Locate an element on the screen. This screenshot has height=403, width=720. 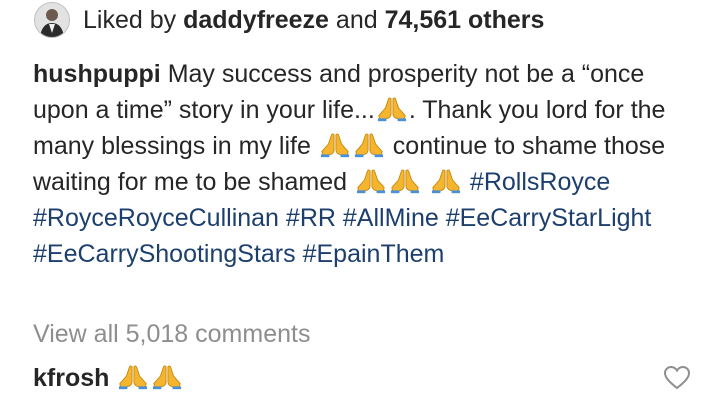
hashtag-link: #RollsRoyce is located at coordinates (540, 182).